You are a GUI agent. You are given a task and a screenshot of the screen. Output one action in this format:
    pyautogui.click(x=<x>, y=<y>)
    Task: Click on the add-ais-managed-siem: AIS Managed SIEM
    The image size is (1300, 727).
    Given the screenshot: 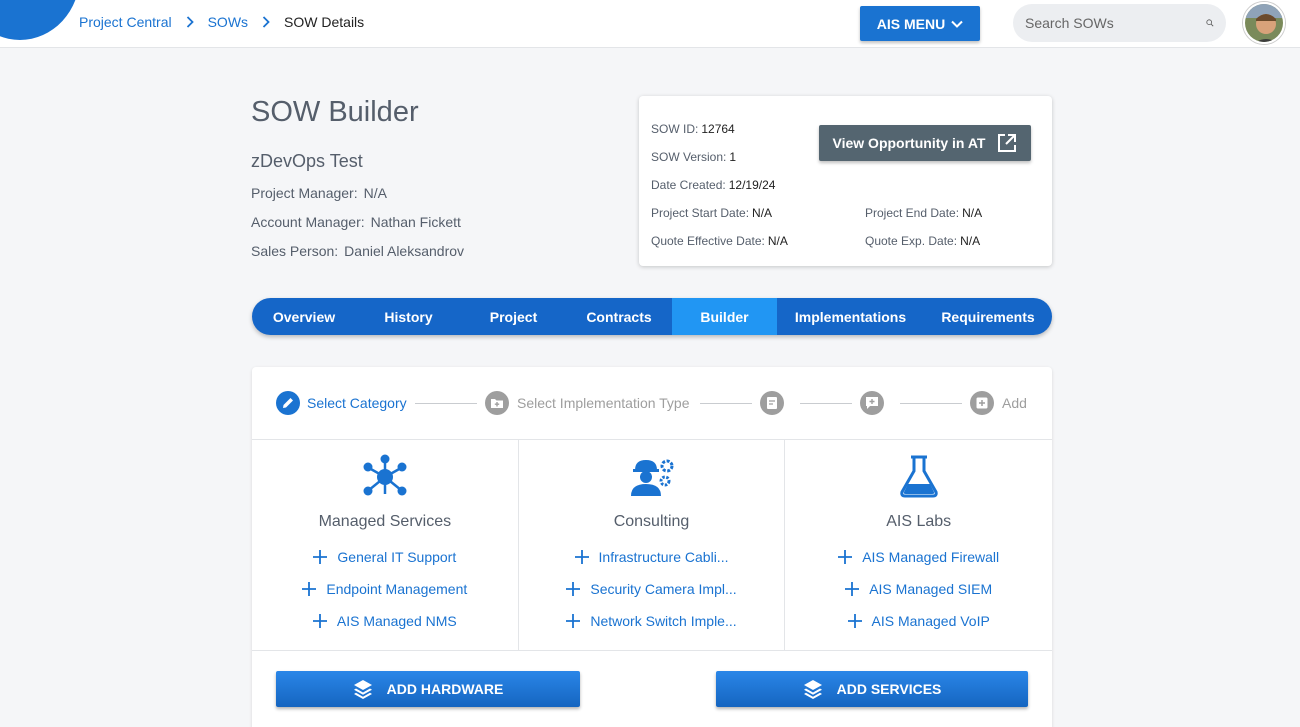 What is the action you would take?
    pyautogui.click(x=918, y=589)
    